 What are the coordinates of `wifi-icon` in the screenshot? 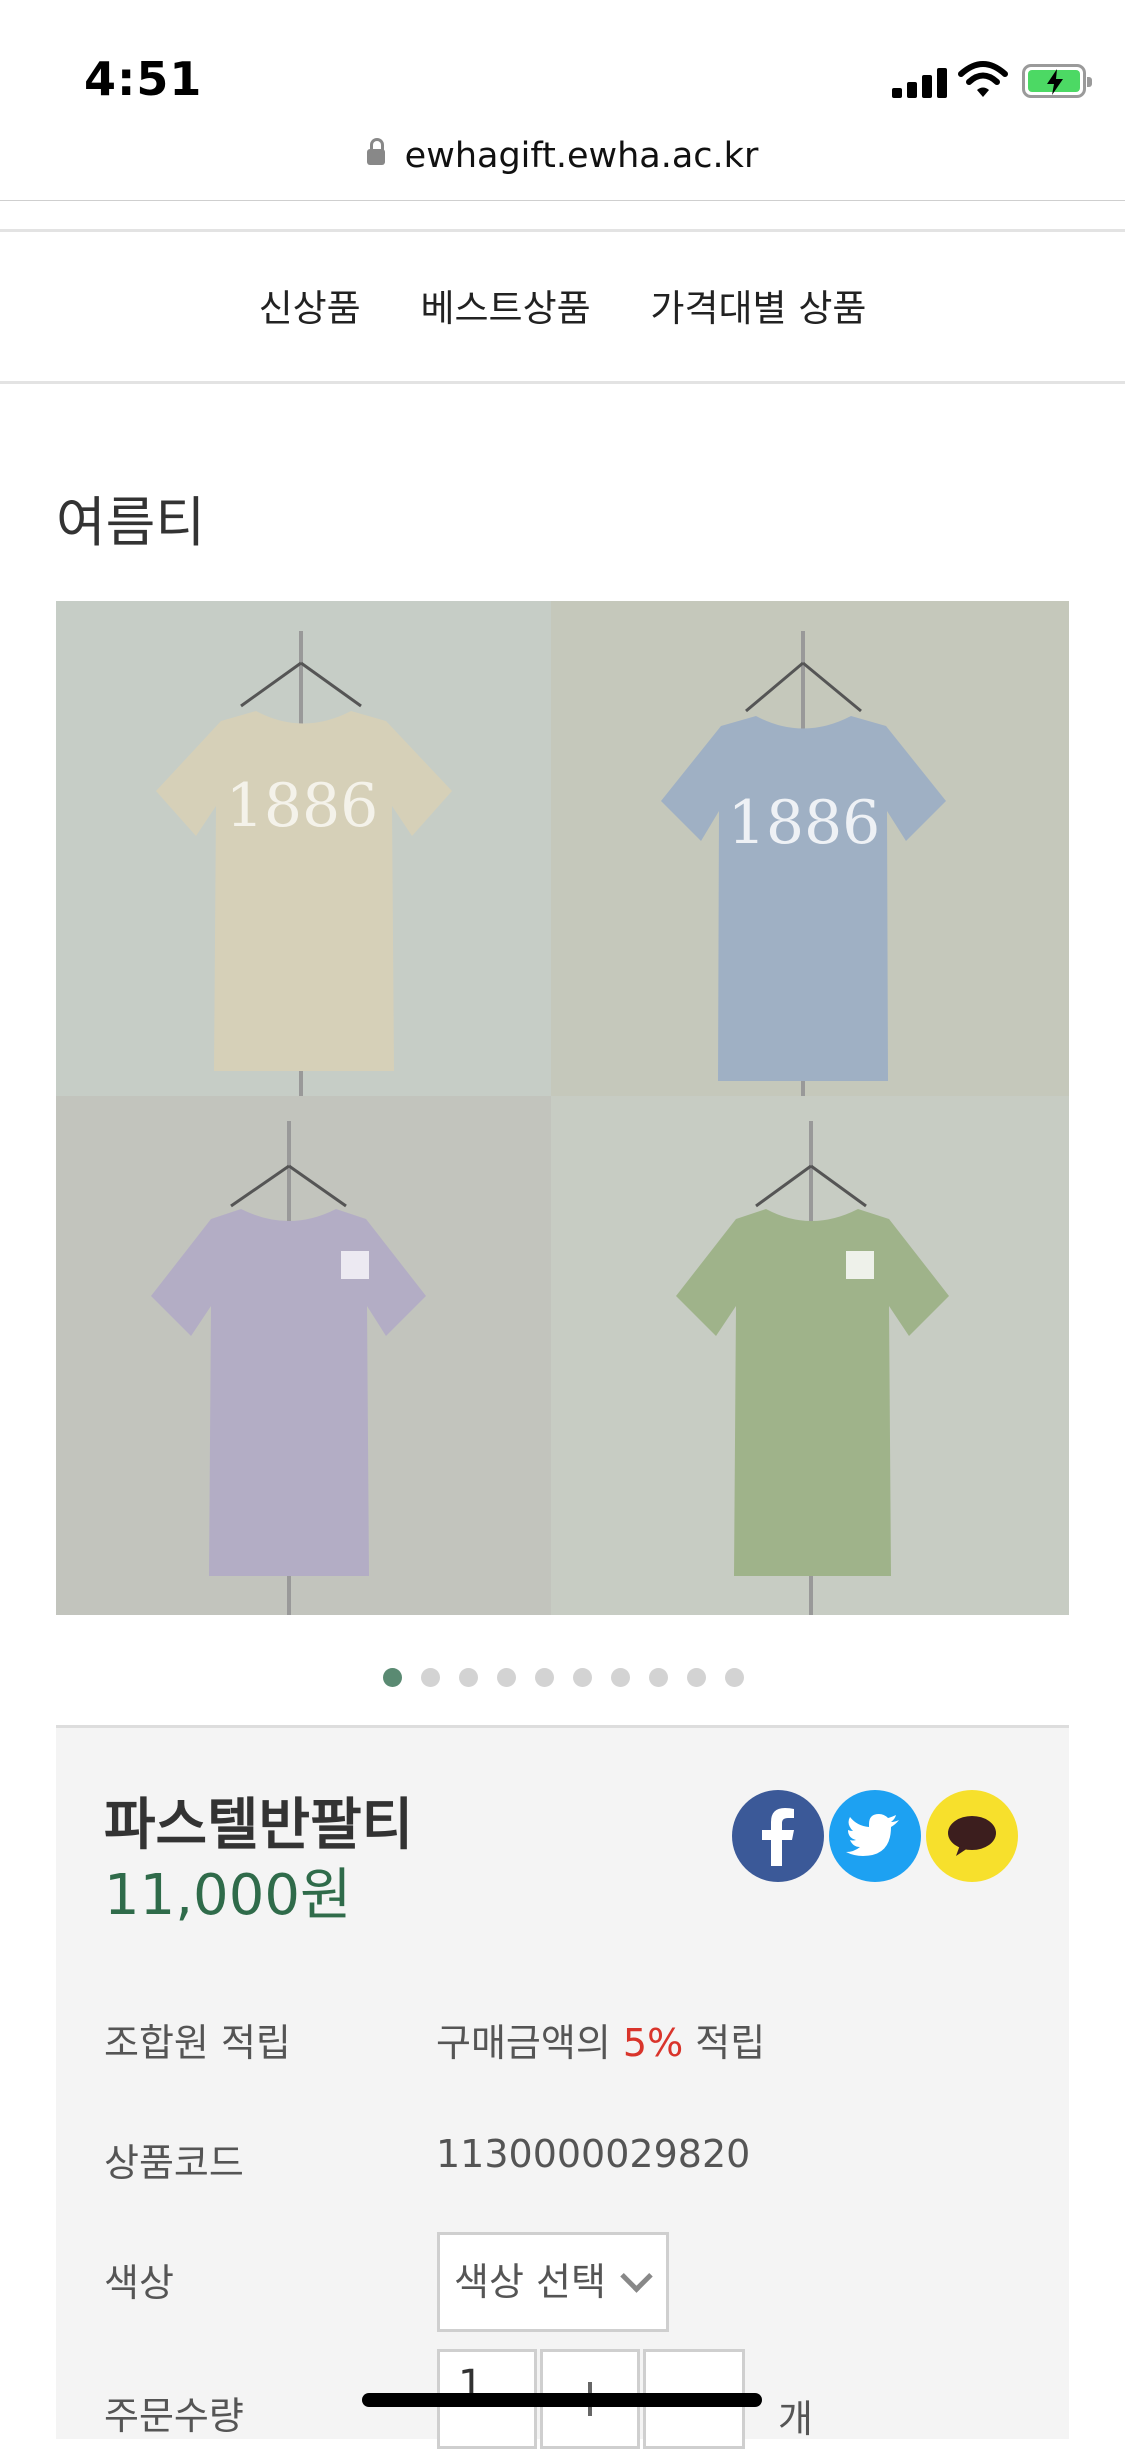 It's located at (983, 80).